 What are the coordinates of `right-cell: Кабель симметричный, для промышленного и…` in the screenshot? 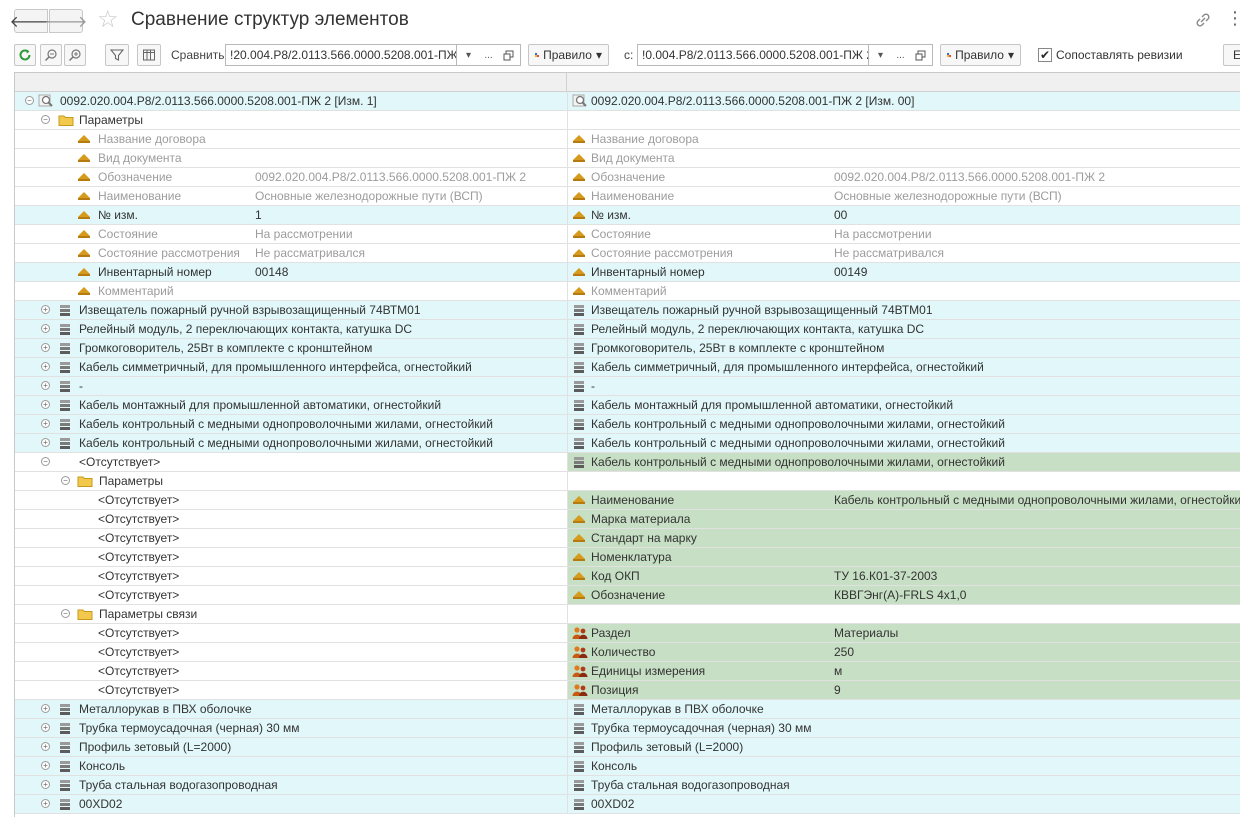 It's located at (903, 367).